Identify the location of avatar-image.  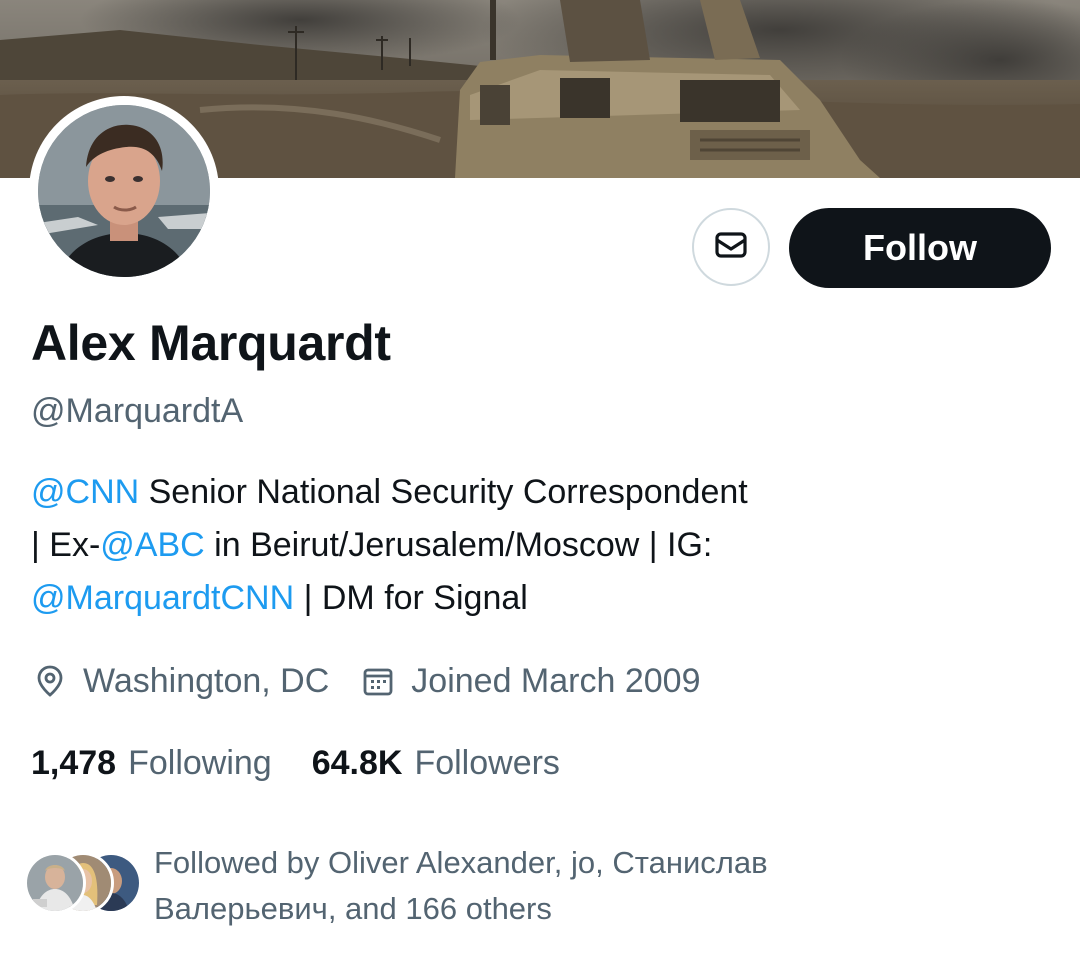
(124, 191).